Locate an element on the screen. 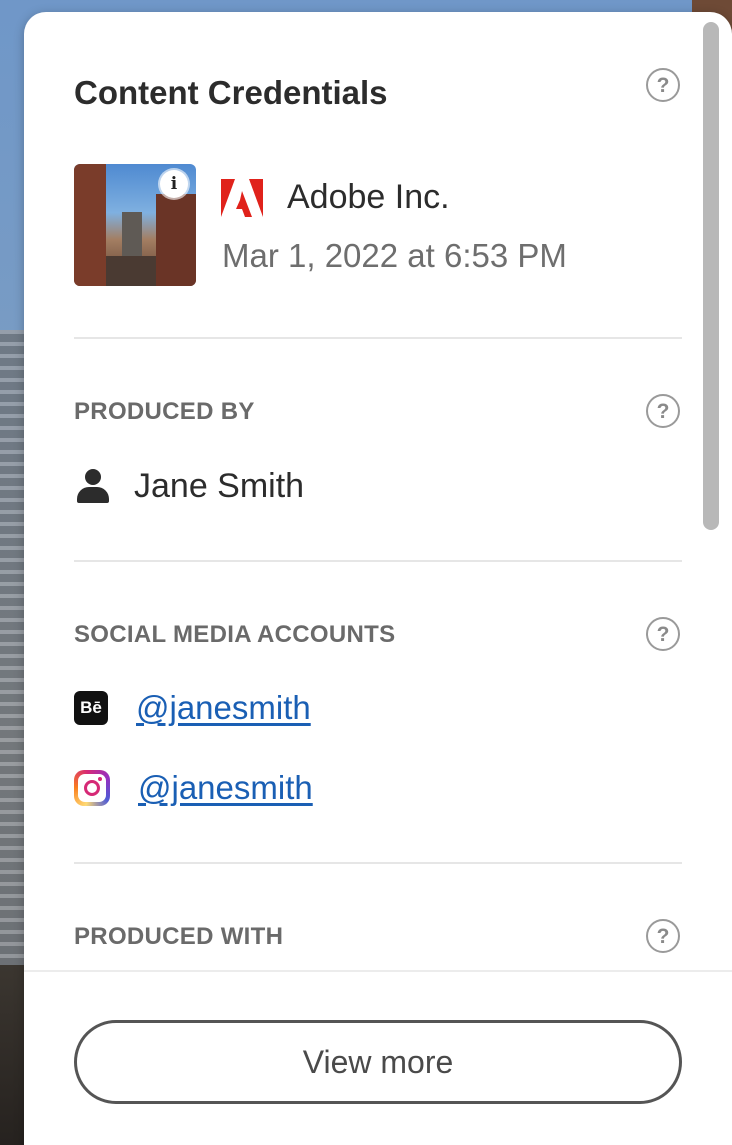 This screenshot has width=732, height=1145. thumbnail-building-left is located at coordinates (90, 225).